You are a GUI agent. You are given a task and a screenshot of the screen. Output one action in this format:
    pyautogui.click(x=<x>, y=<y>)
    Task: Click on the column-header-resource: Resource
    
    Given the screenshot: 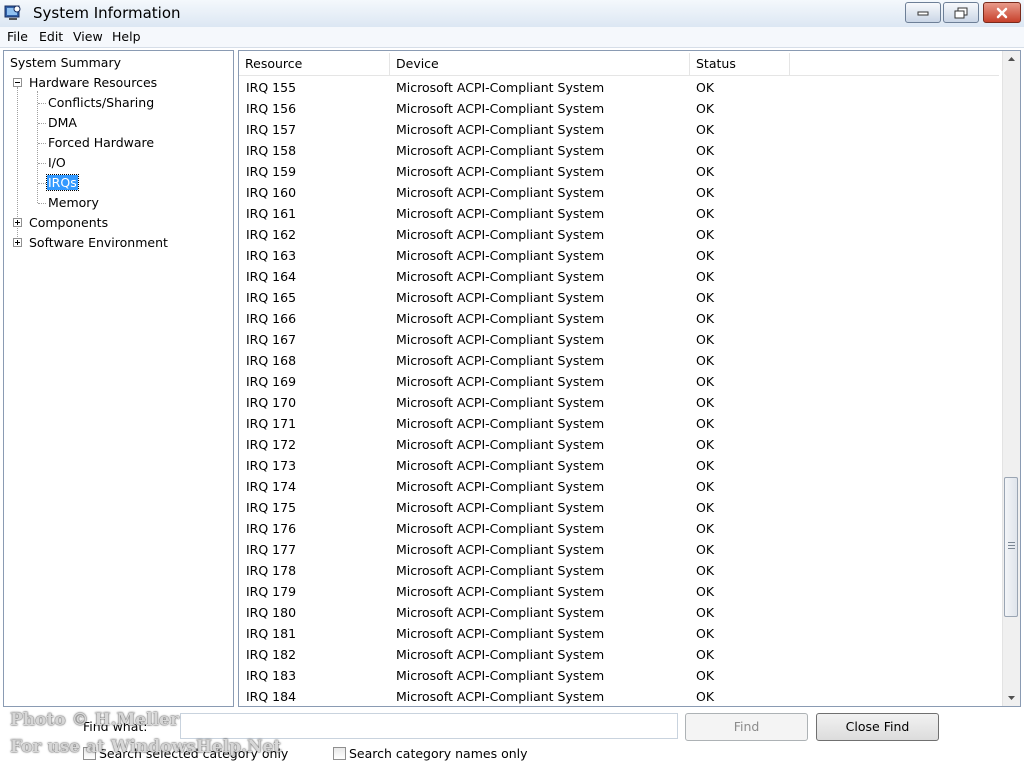 What is the action you would take?
    pyautogui.click(x=314, y=64)
    